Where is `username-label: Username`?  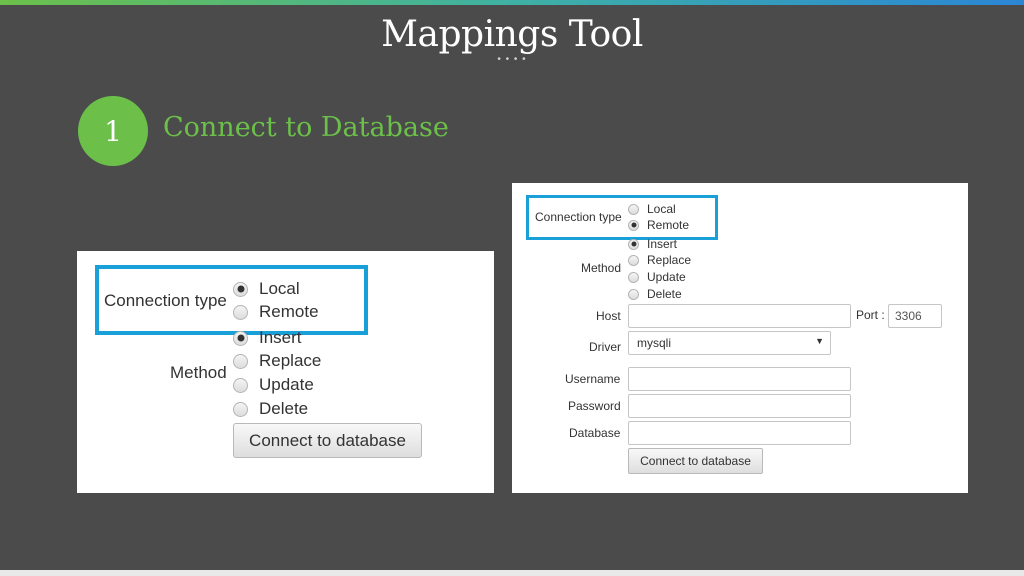
username-label: Username is located at coordinates (593, 379).